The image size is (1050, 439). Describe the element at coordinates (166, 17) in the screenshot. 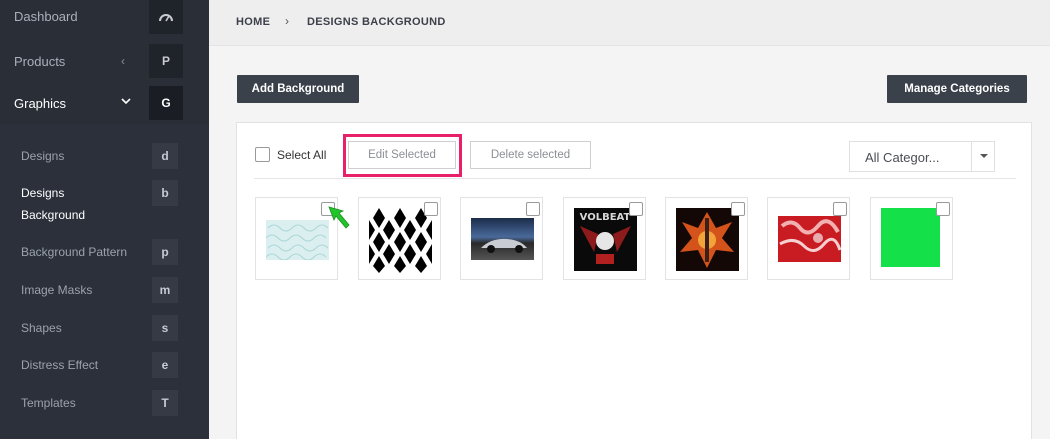

I see `dashboard-icon` at that location.